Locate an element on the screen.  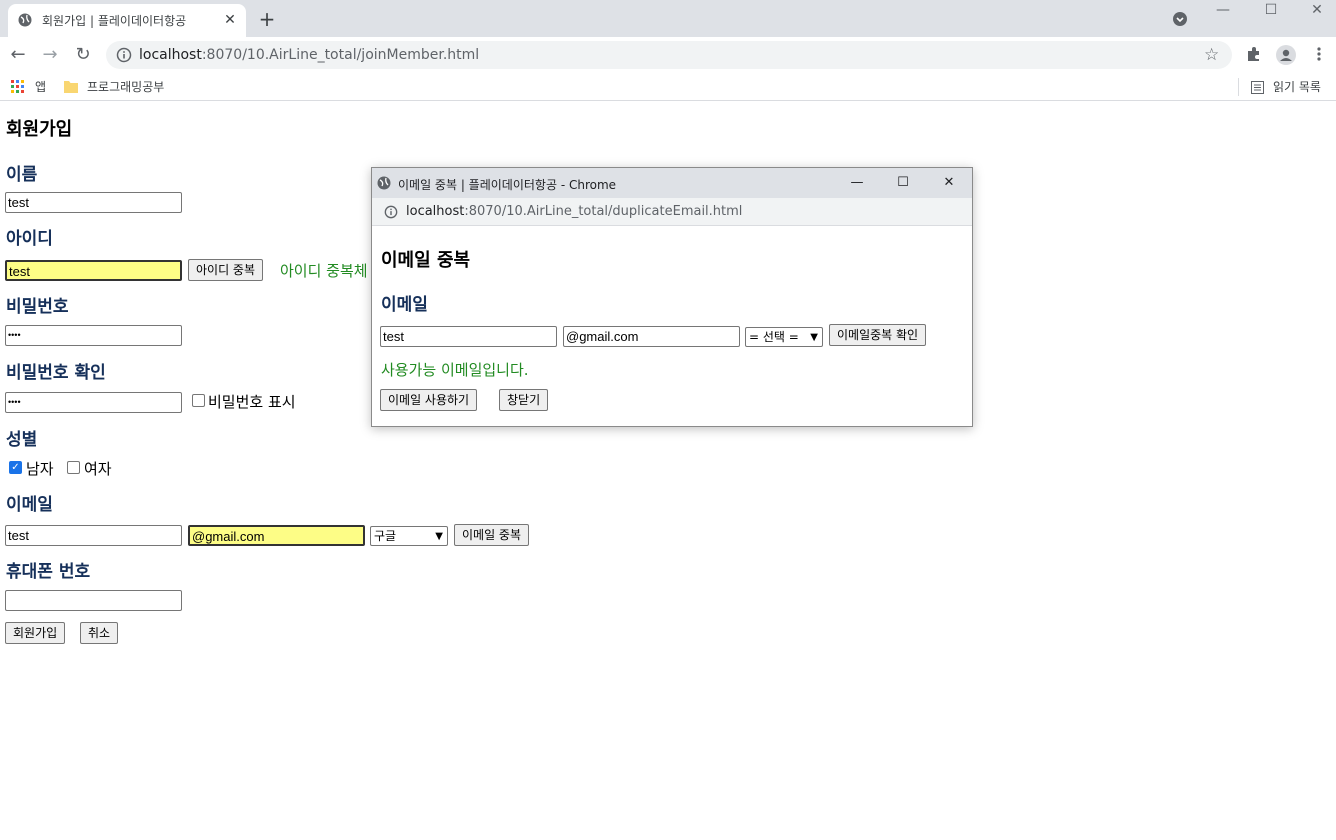
bookmarks-bar: 앱 프로그래밍공부 읽기 목록 is located at coordinates (668, 87).